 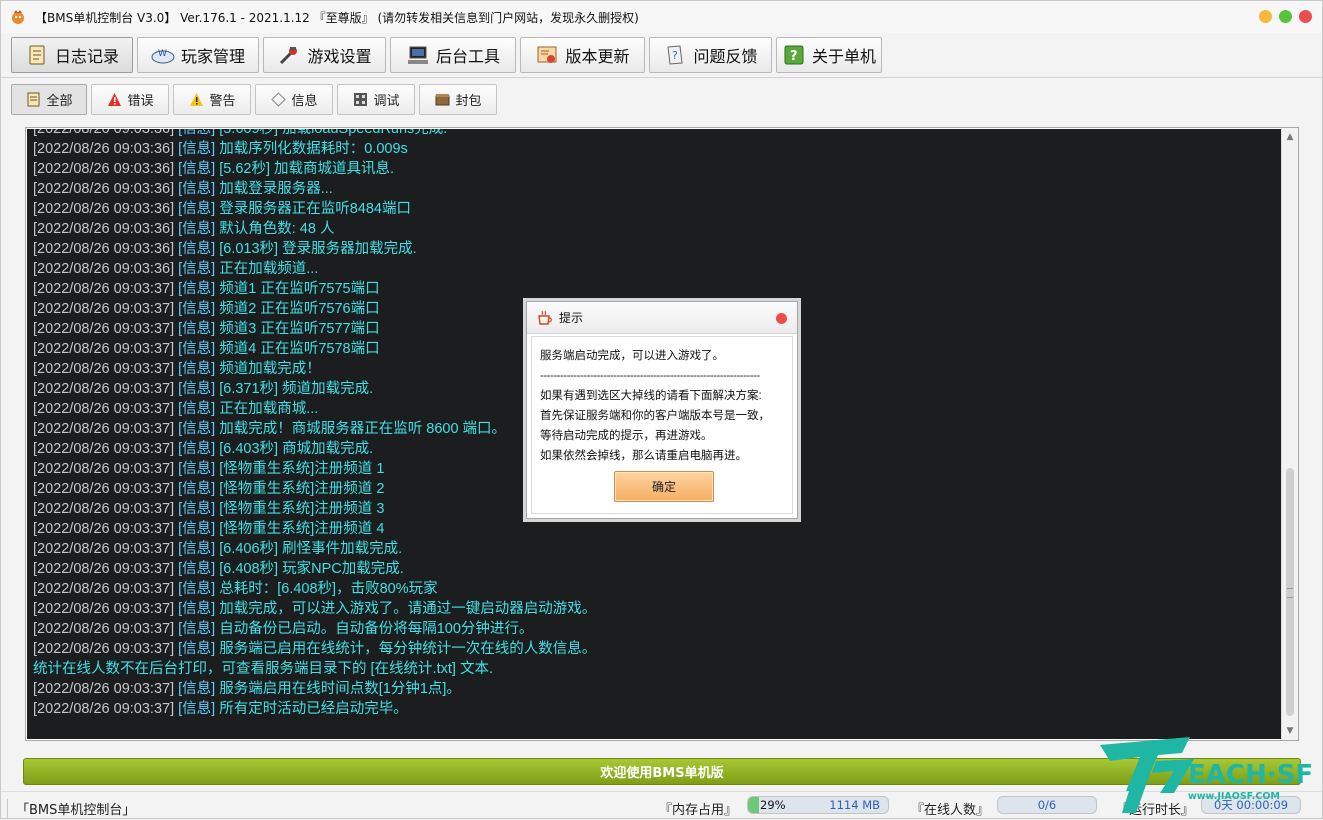 What do you see at coordinates (302, 489) in the screenshot?
I see `log-message: [怪物重生系统]注册频道 2` at bounding box center [302, 489].